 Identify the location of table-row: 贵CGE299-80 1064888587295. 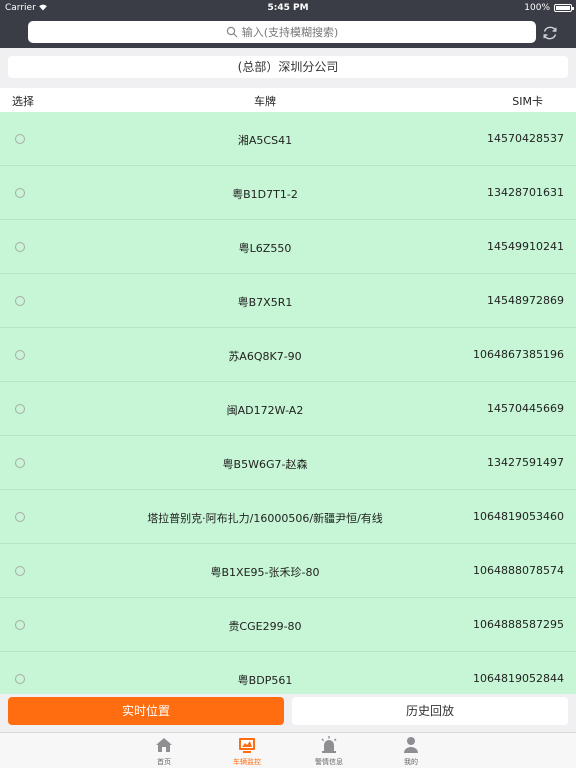
(288, 625).